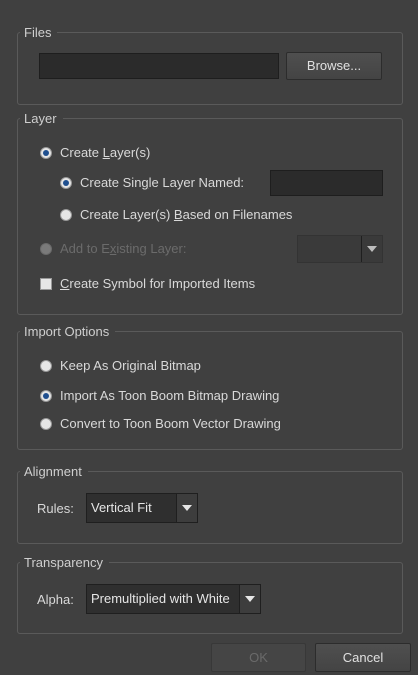 The width and height of the screenshot is (418, 675). I want to click on create-layers-based-radio, so click(66, 215).